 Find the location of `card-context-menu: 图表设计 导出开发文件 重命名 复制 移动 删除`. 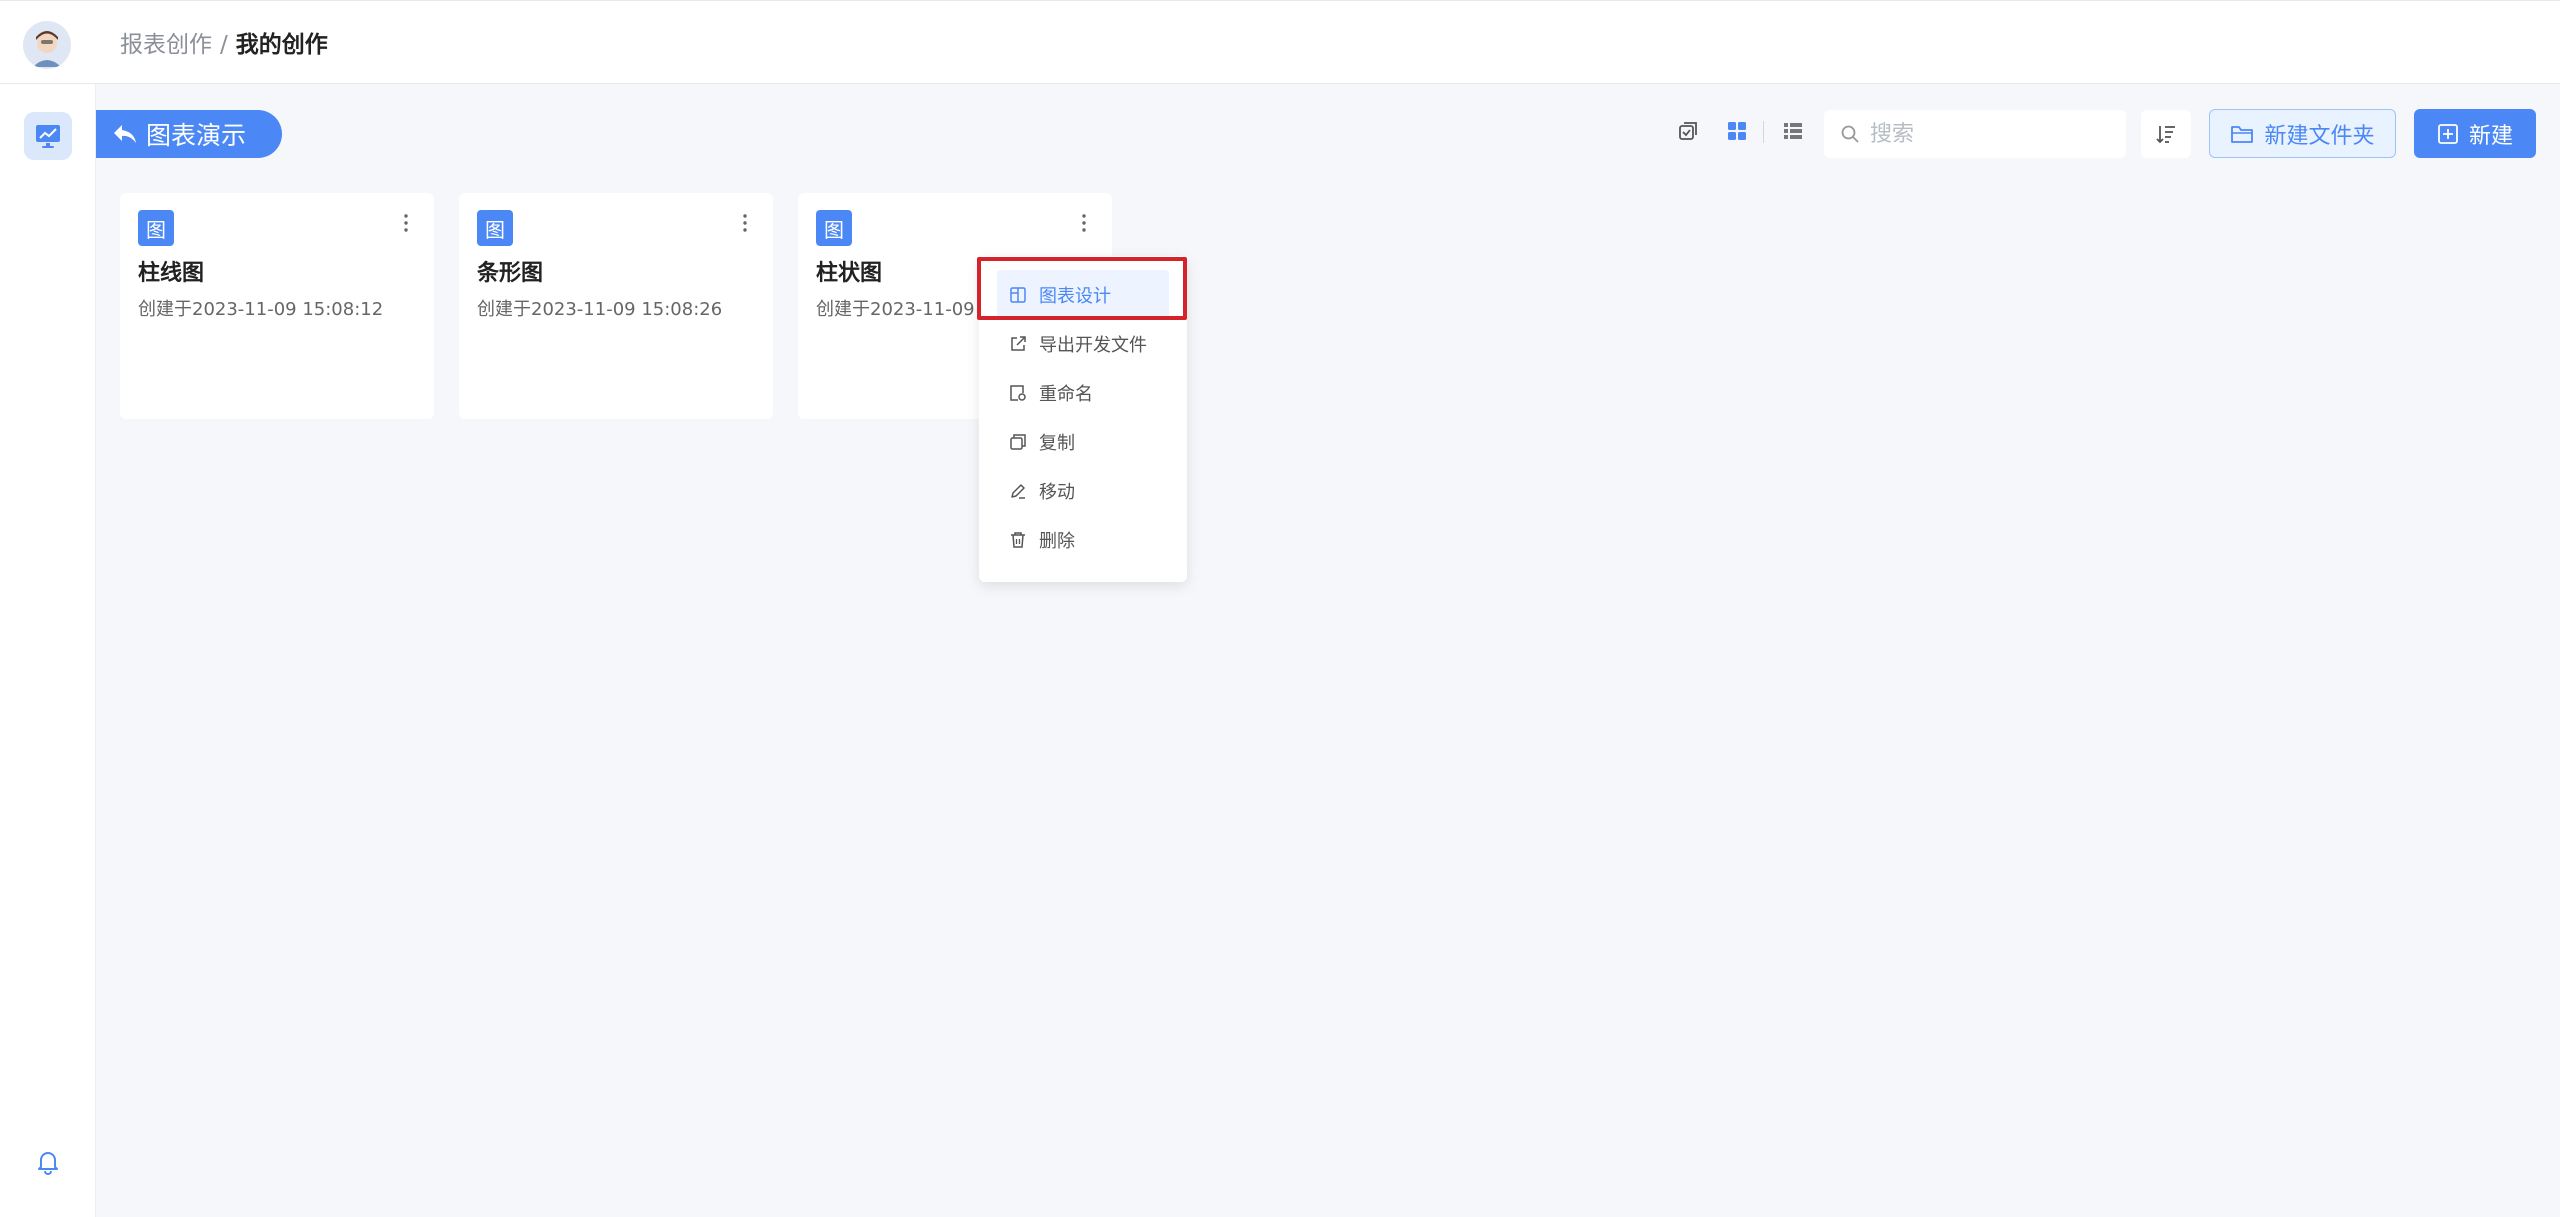

card-context-menu: 图表设计 导出开发文件 重命名 复制 移动 删除 is located at coordinates (1083, 419).